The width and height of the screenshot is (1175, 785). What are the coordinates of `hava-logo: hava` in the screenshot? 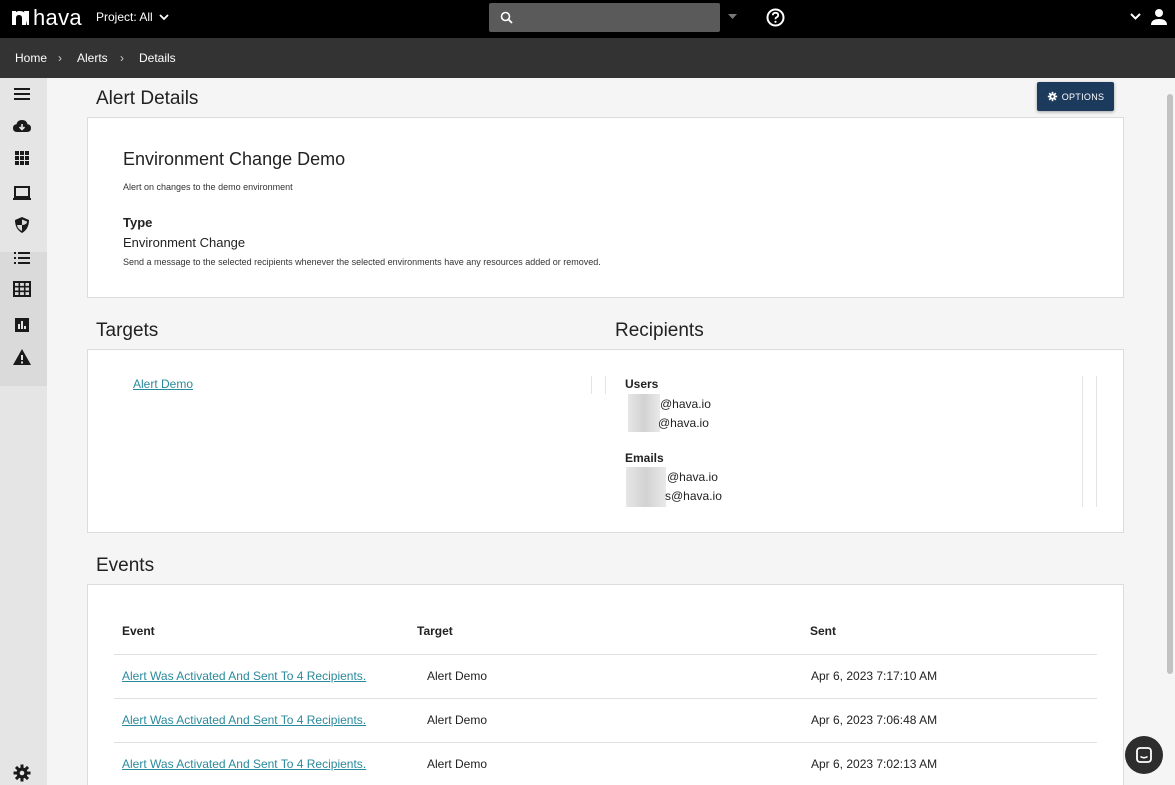 It's located at (46, 18).